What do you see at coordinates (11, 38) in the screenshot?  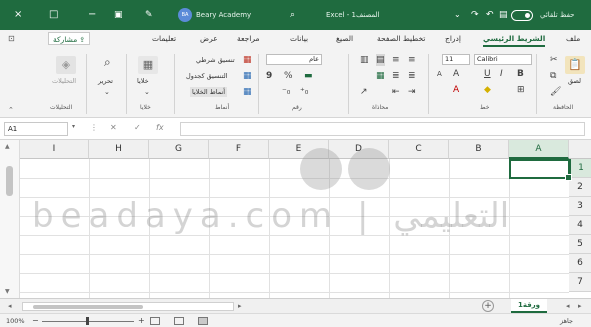 I see `pin-icon: ⊡` at bounding box center [11, 38].